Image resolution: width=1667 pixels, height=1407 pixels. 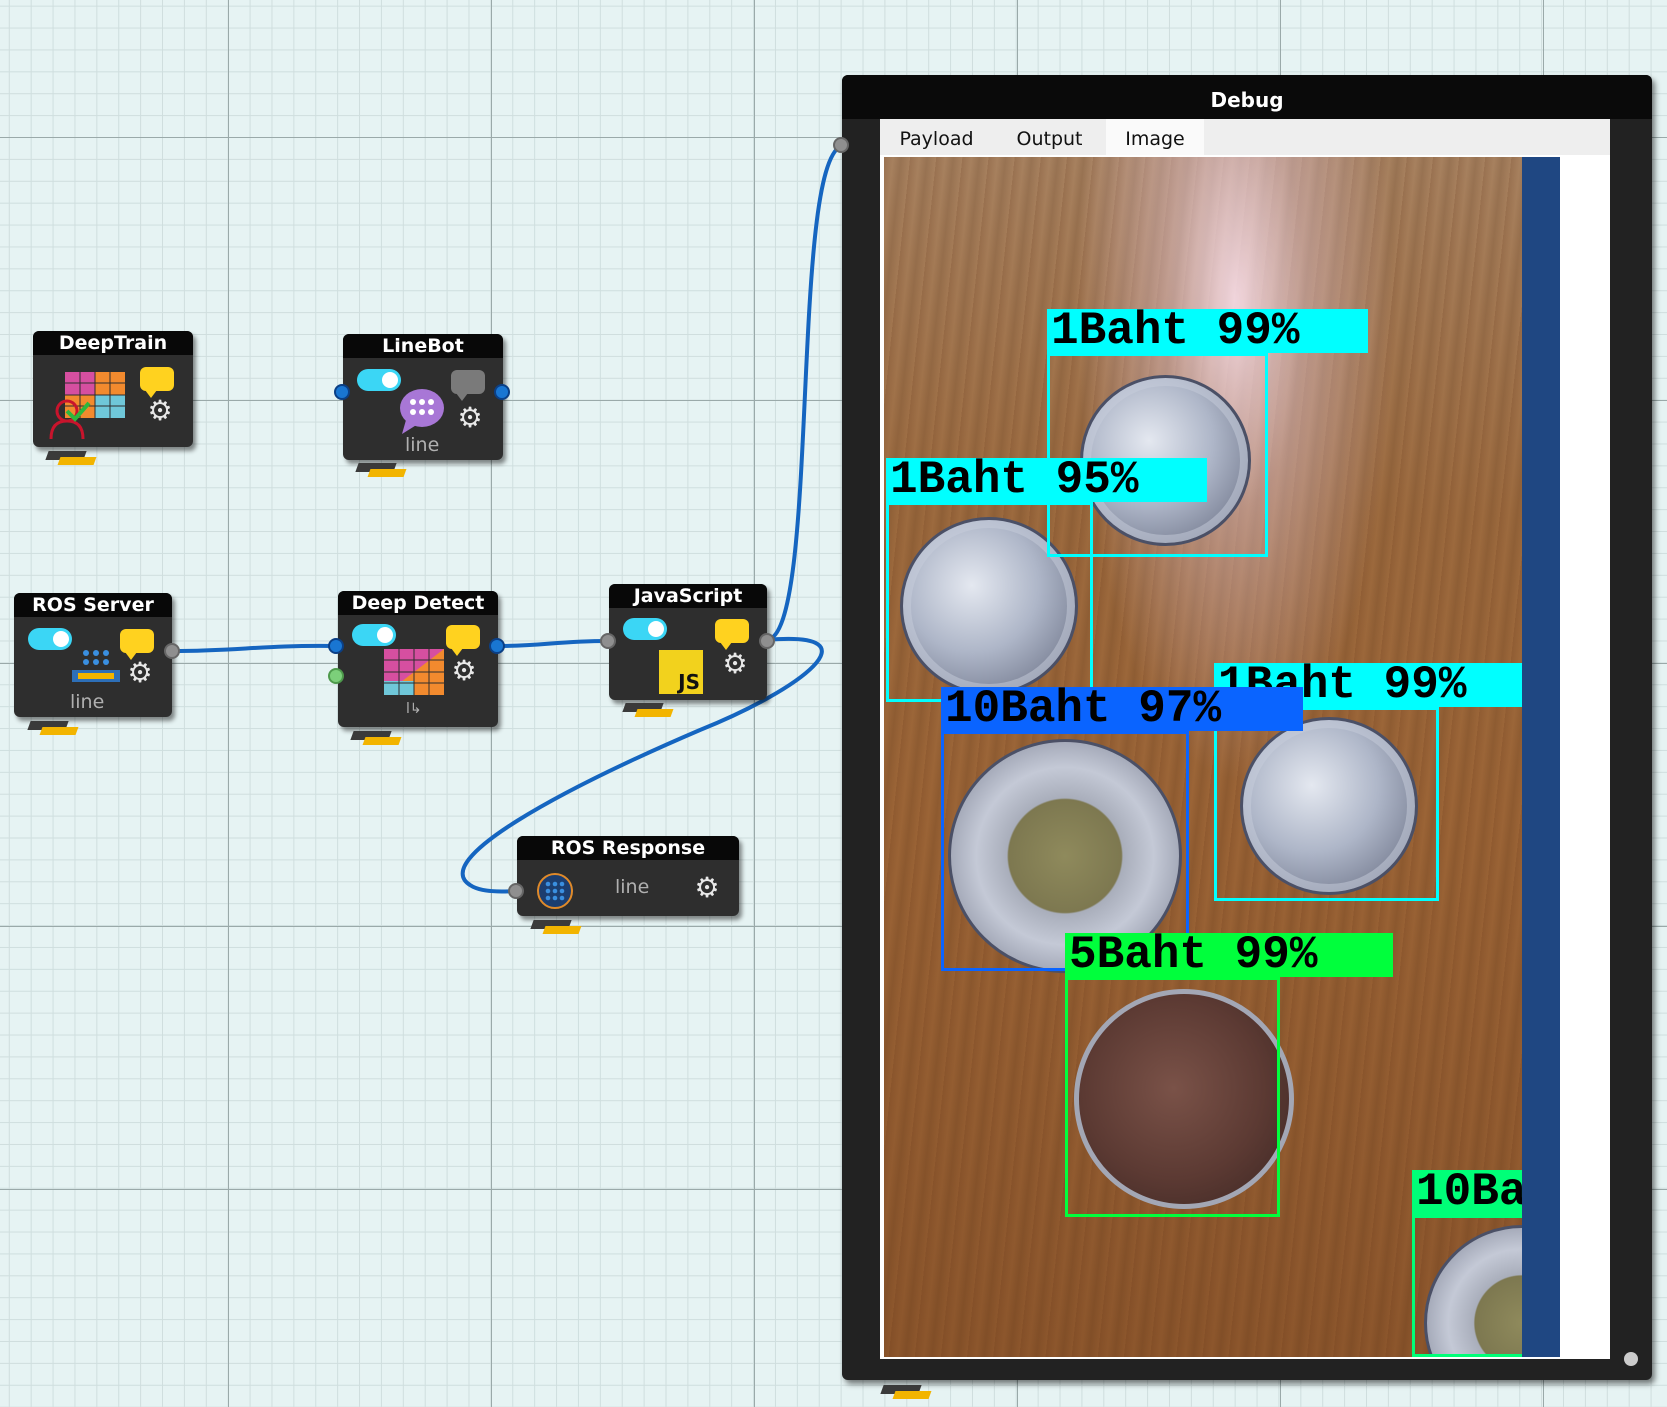 What do you see at coordinates (1247, 97) in the screenshot?
I see `debug-title: Debug` at bounding box center [1247, 97].